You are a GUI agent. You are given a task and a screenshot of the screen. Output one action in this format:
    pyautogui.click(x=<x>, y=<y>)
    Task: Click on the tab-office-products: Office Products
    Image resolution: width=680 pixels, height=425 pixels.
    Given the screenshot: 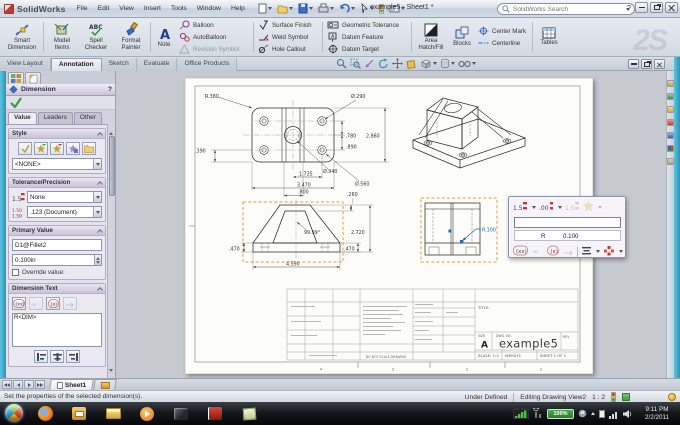 What is the action you would take?
    pyautogui.click(x=207, y=64)
    